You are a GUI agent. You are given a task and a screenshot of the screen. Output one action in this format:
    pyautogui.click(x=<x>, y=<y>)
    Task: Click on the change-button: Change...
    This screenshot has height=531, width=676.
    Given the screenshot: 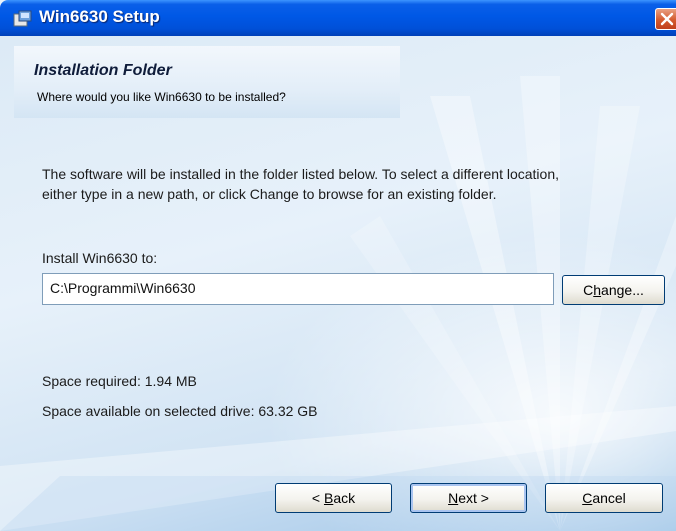 What is the action you would take?
    pyautogui.click(x=613, y=290)
    